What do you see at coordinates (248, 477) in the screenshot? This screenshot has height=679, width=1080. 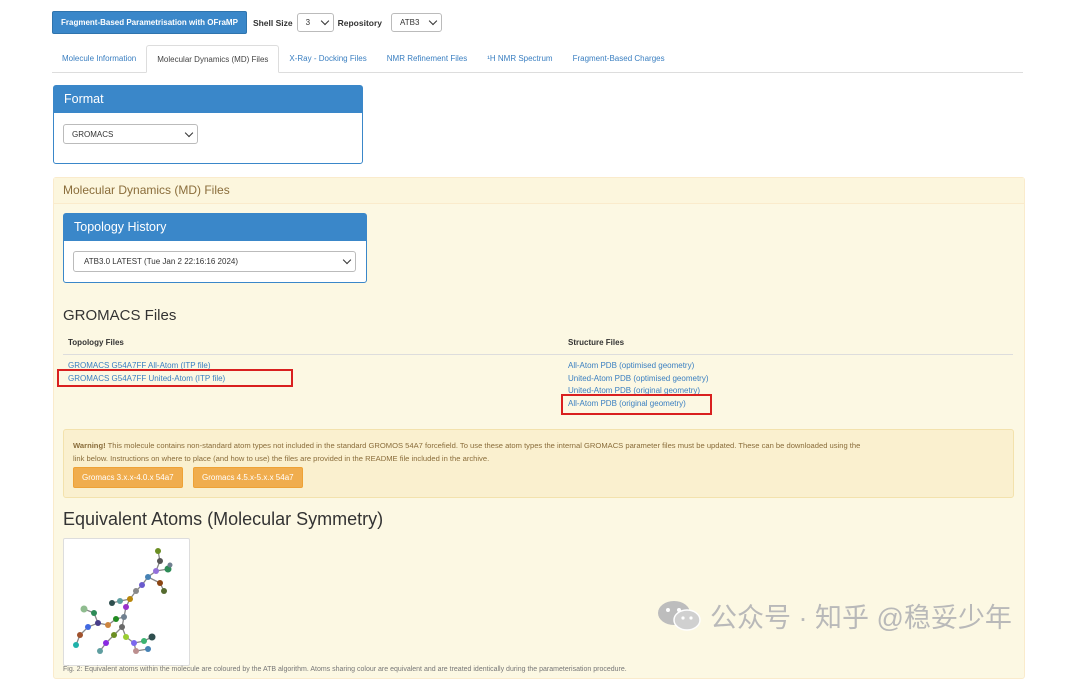 I see `gromacs-45x-download-button: Gromacs 4.5.x-5.x.x 54a7` at bounding box center [248, 477].